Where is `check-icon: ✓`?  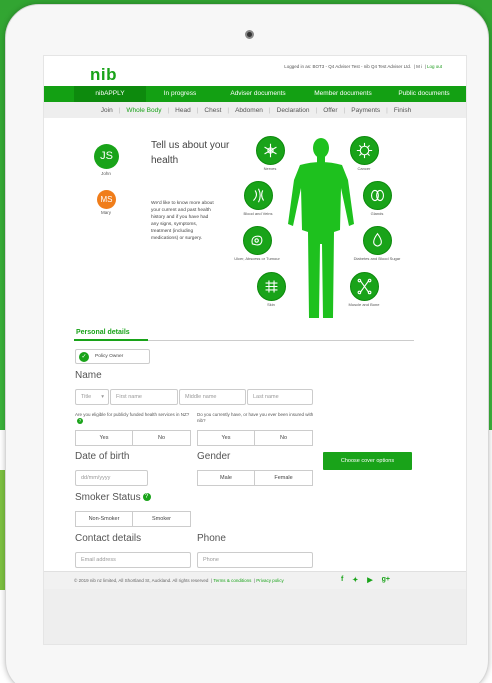 check-icon: ✓ is located at coordinates (84, 356).